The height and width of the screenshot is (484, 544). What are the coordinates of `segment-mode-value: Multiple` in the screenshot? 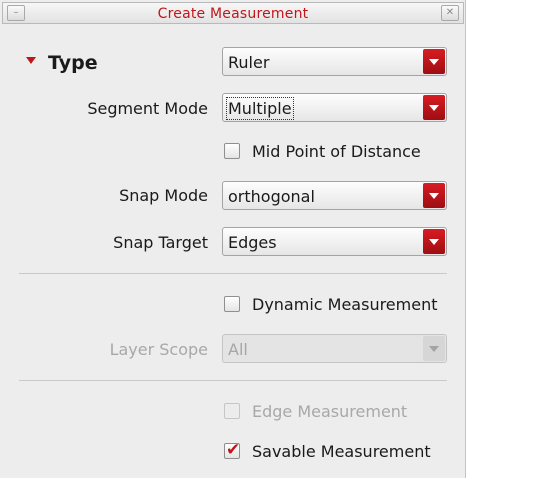 It's located at (260, 108).